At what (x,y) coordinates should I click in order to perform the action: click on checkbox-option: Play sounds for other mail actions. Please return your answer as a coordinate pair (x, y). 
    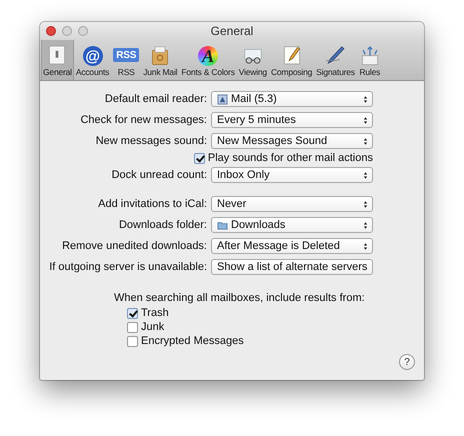
    Looking at the image, I should click on (283, 158).